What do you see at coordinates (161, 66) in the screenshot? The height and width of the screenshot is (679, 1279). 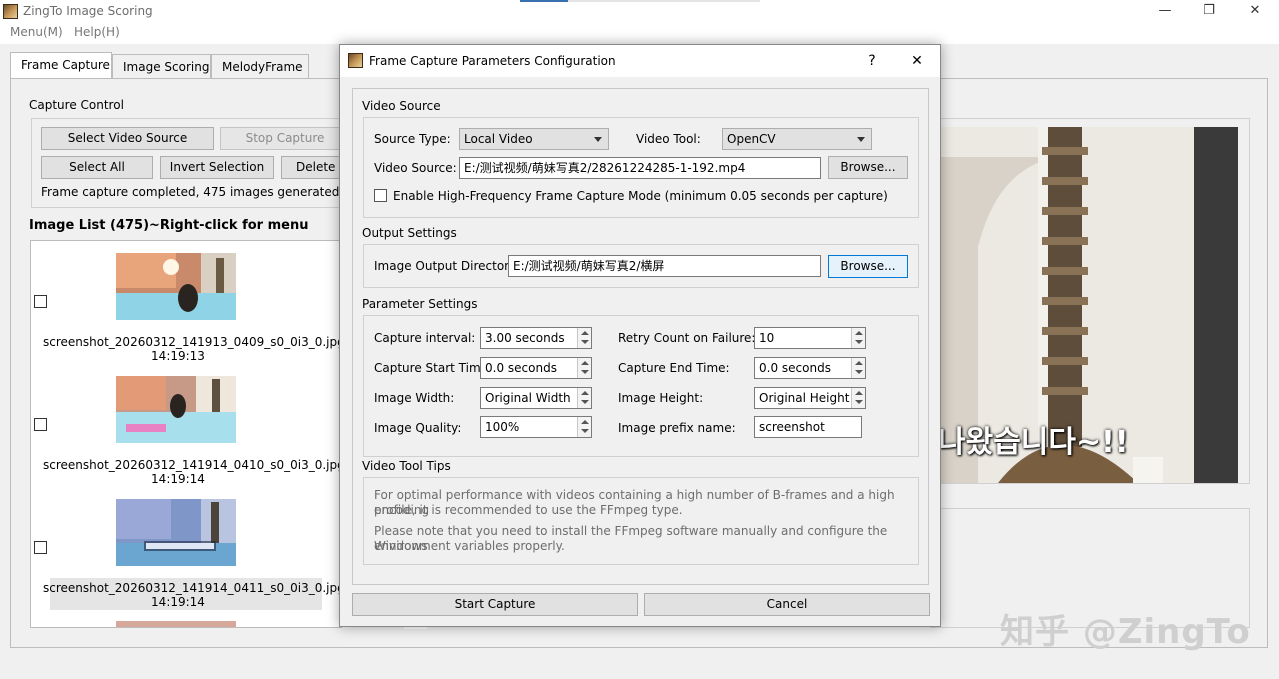 I see `tab-image-scoring: Image Scoring` at bounding box center [161, 66].